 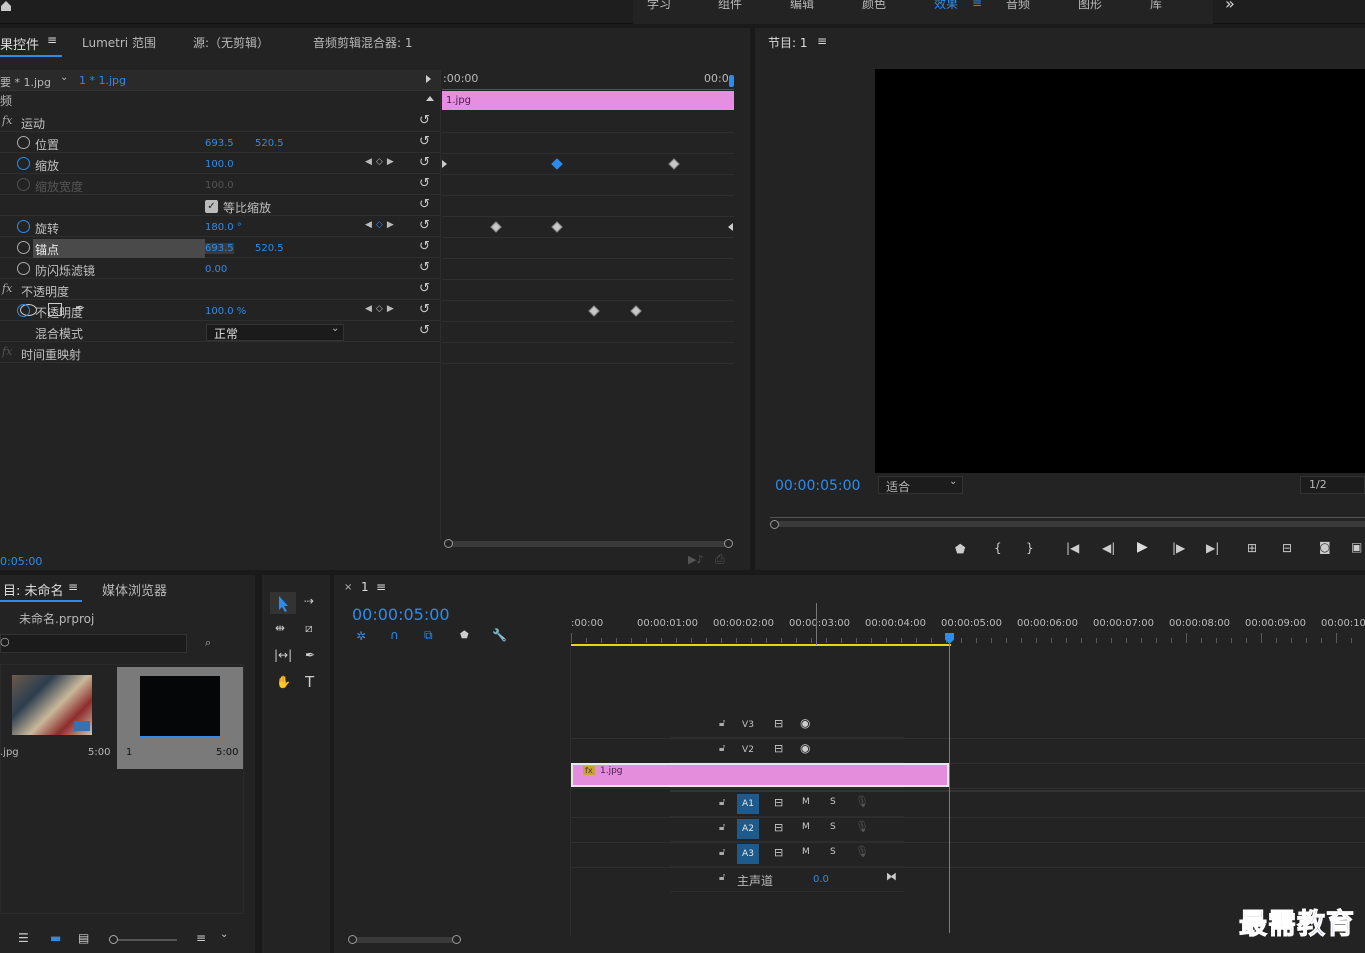 I want to click on program-timecode: 00:00:05:00, so click(x=817, y=486).